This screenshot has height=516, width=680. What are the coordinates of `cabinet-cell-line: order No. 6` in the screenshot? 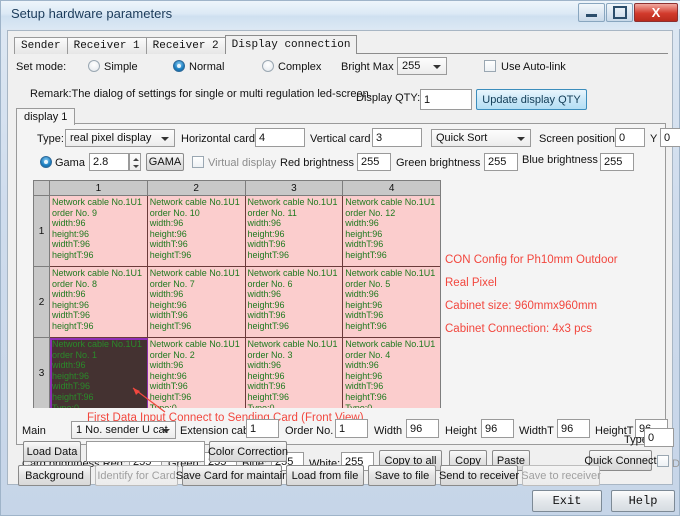 It's located at (270, 283).